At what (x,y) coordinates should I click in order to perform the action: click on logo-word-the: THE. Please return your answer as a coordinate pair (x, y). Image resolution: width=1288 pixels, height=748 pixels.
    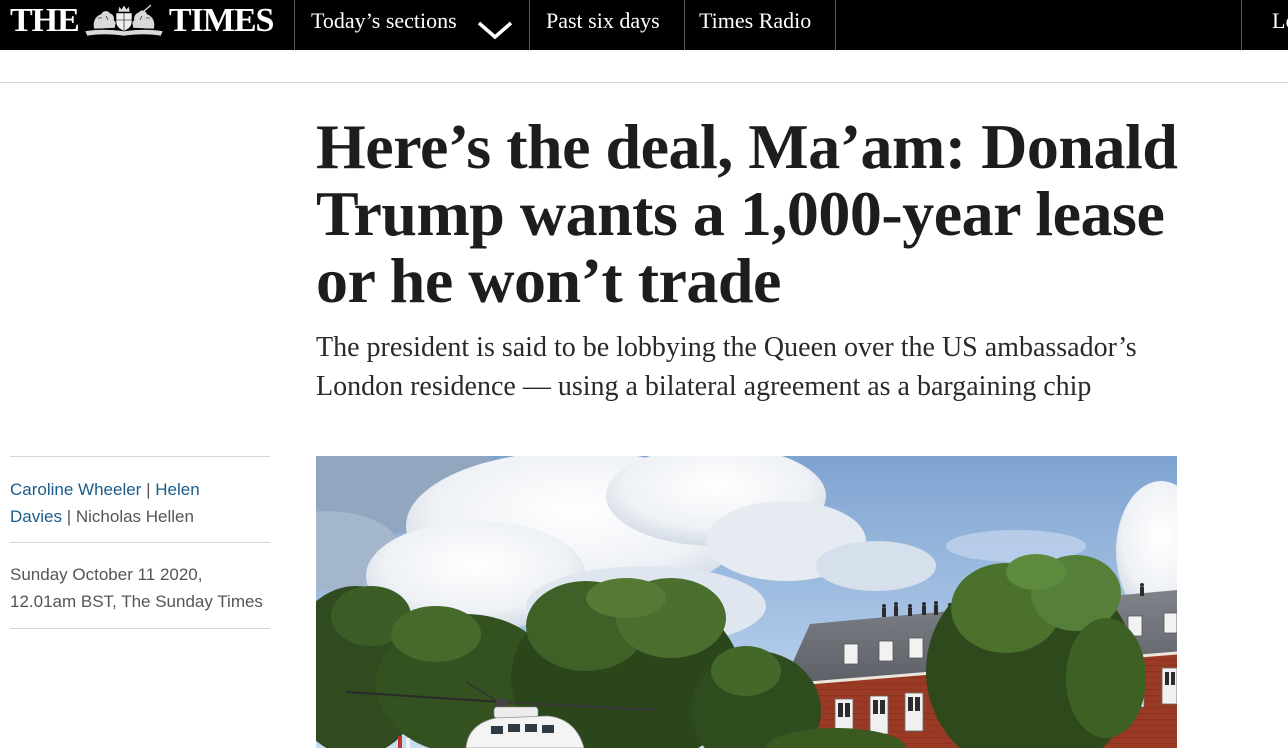
    Looking at the image, I should click on (45, 20).